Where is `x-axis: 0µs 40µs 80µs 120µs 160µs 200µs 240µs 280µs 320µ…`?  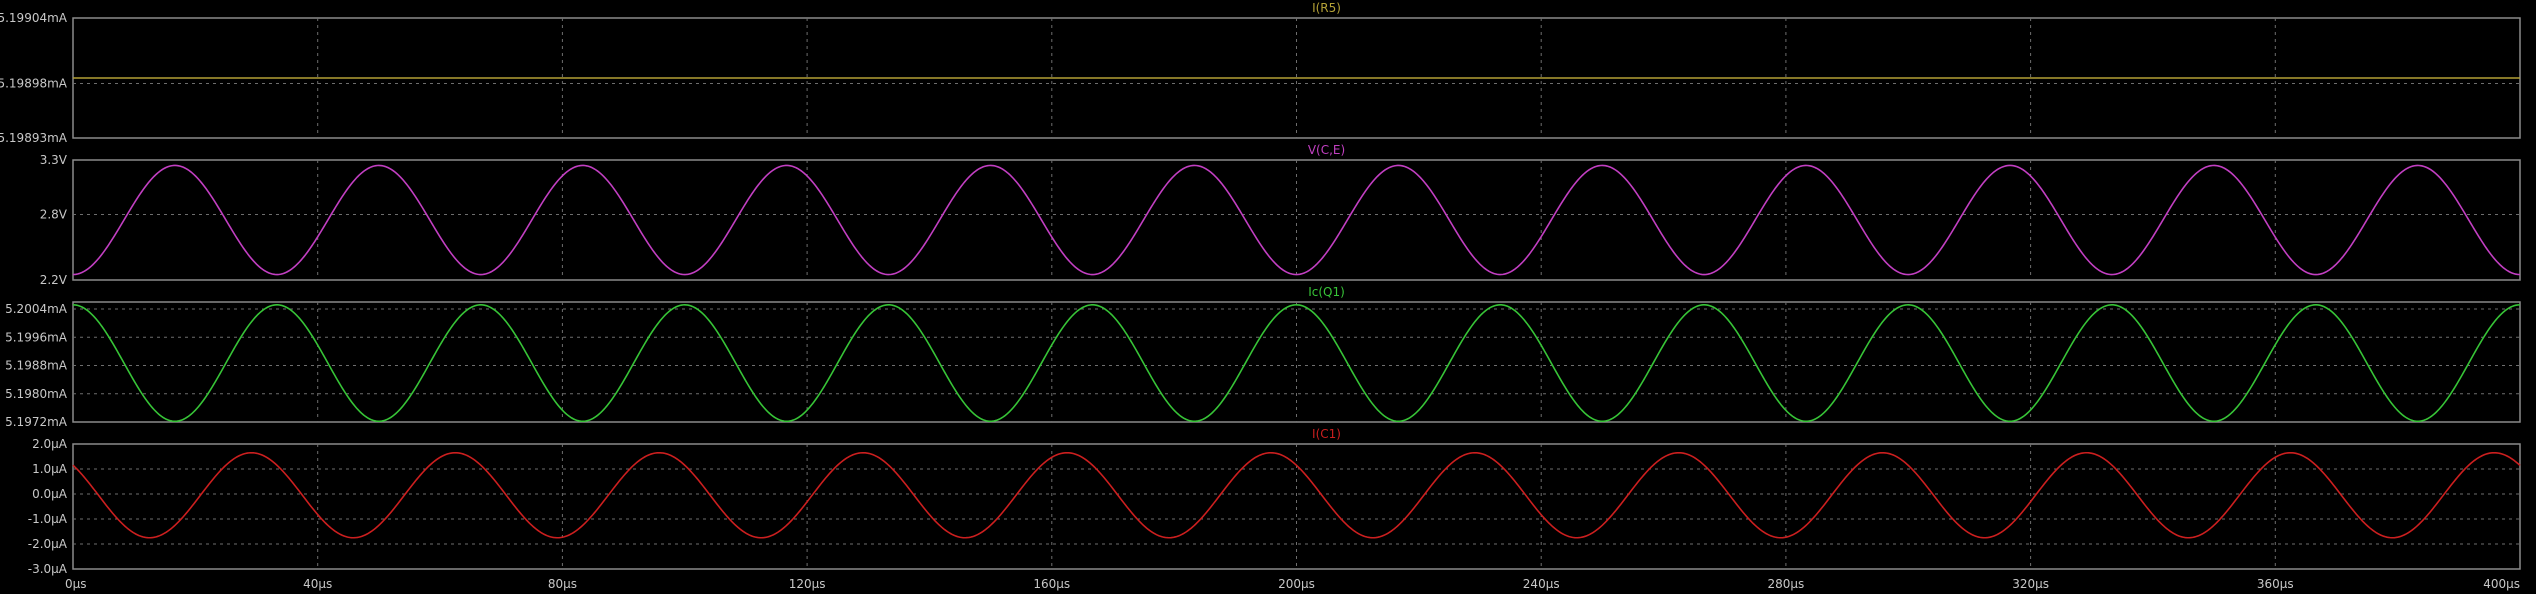
x-axis: 0µs 40µs 80µs 120µs 160µs 200µs 240µs 280µs 320µ… is located at coordinates (1292, 584).